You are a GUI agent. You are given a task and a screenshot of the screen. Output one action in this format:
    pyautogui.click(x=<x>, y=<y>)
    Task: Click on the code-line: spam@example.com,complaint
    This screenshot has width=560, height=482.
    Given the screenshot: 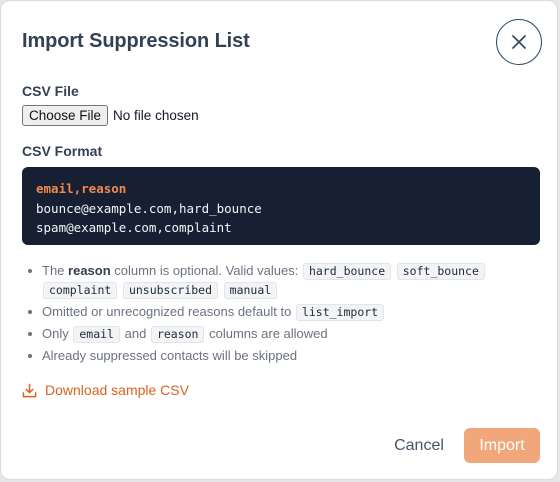 What is the action you would take?
    pyautogui.click(x=134, y=227)
    